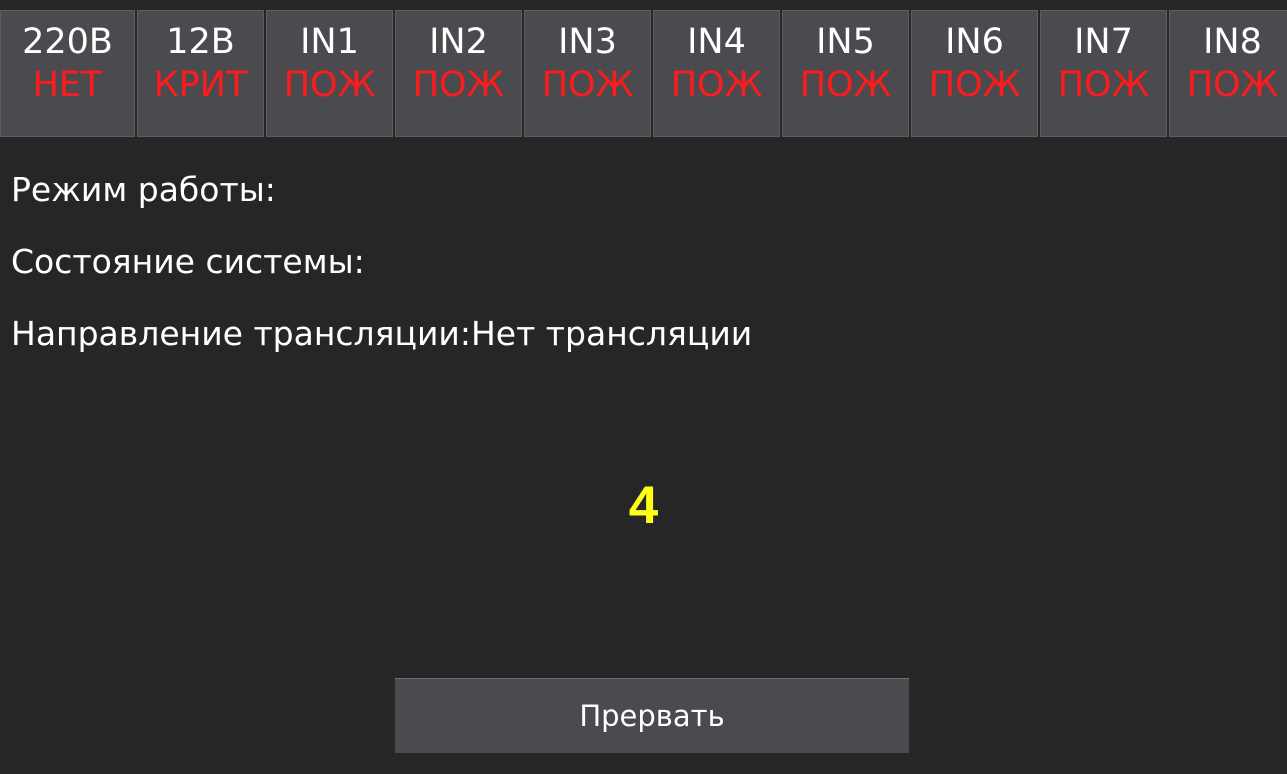  I want to click on system-state-label: Состояние системы:, so click(188, 261).